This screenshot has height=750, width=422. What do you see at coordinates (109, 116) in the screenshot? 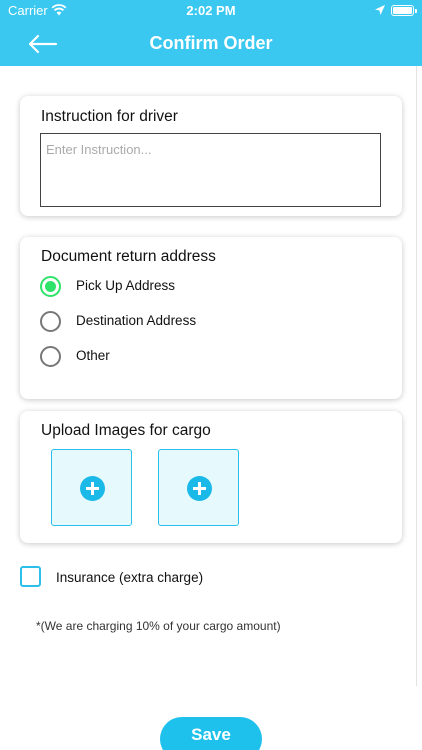
I see `instruction-title: Instruction for driver` at bounding box center [109, 116].